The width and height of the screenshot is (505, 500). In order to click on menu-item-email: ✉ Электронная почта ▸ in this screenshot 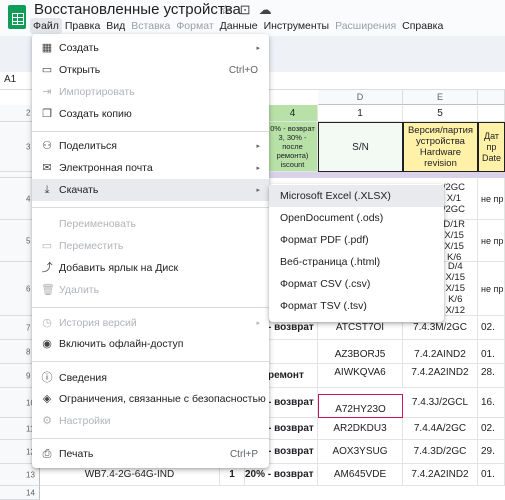, I will do `click(150, 168)`.